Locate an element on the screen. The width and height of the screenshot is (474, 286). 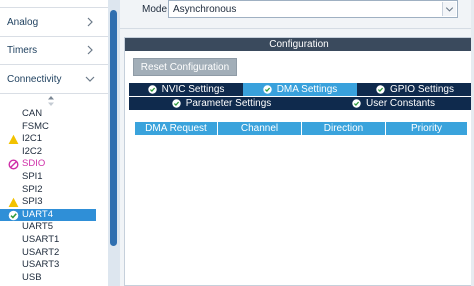
reset-configuration-button: Reset Configuration is located at coordinates (185, 67).